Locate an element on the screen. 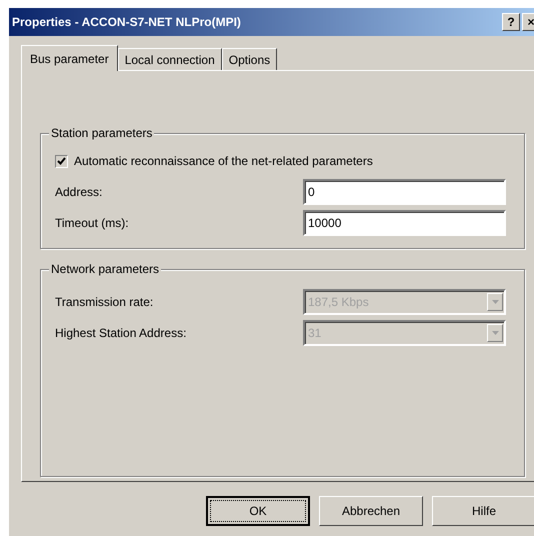  help-button: ? is located at coordinates (511, 22).